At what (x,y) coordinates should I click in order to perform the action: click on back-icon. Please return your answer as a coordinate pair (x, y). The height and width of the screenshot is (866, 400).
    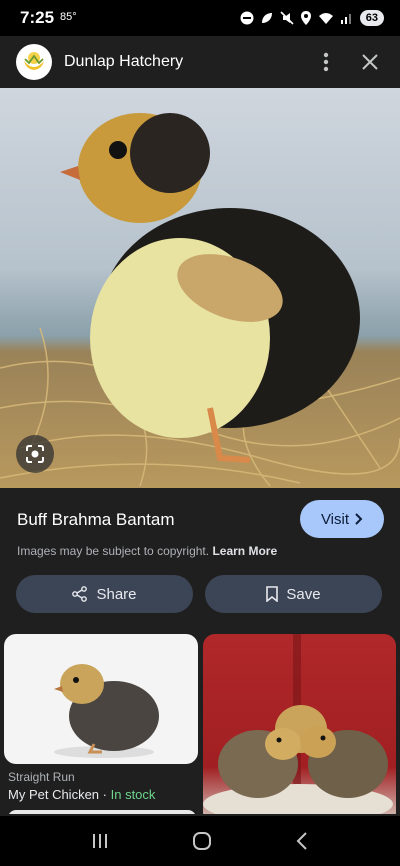
    Looking at the image, I should click on (302, 841).